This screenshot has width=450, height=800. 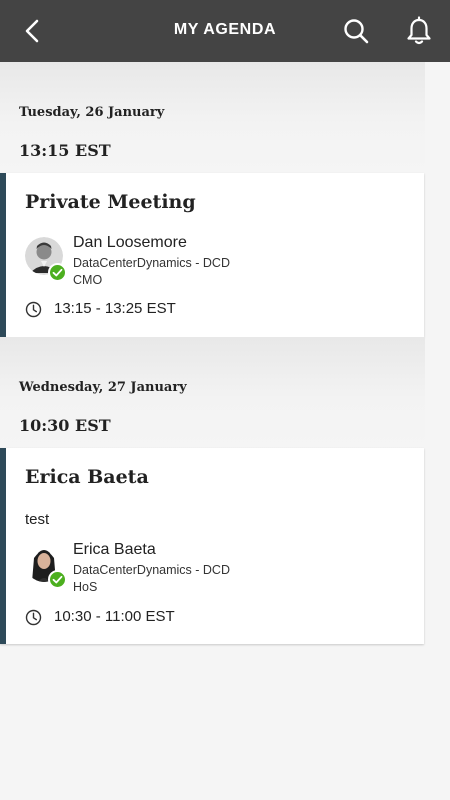 I want to click on meeting-time: 13:15 - 13:25 EST, so click(x=175, y=310).